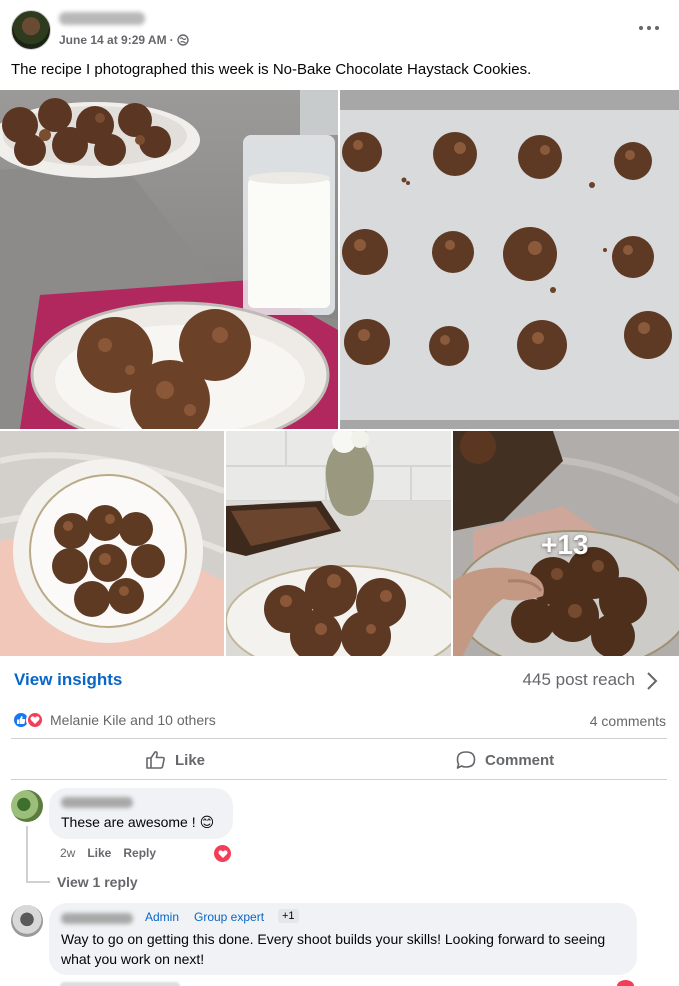 The image size is (679, 986). What do you see at coordinates (207, 822) in the screenshot?
I see `smile-emoji: 😊` at bounding box center [207, 822].